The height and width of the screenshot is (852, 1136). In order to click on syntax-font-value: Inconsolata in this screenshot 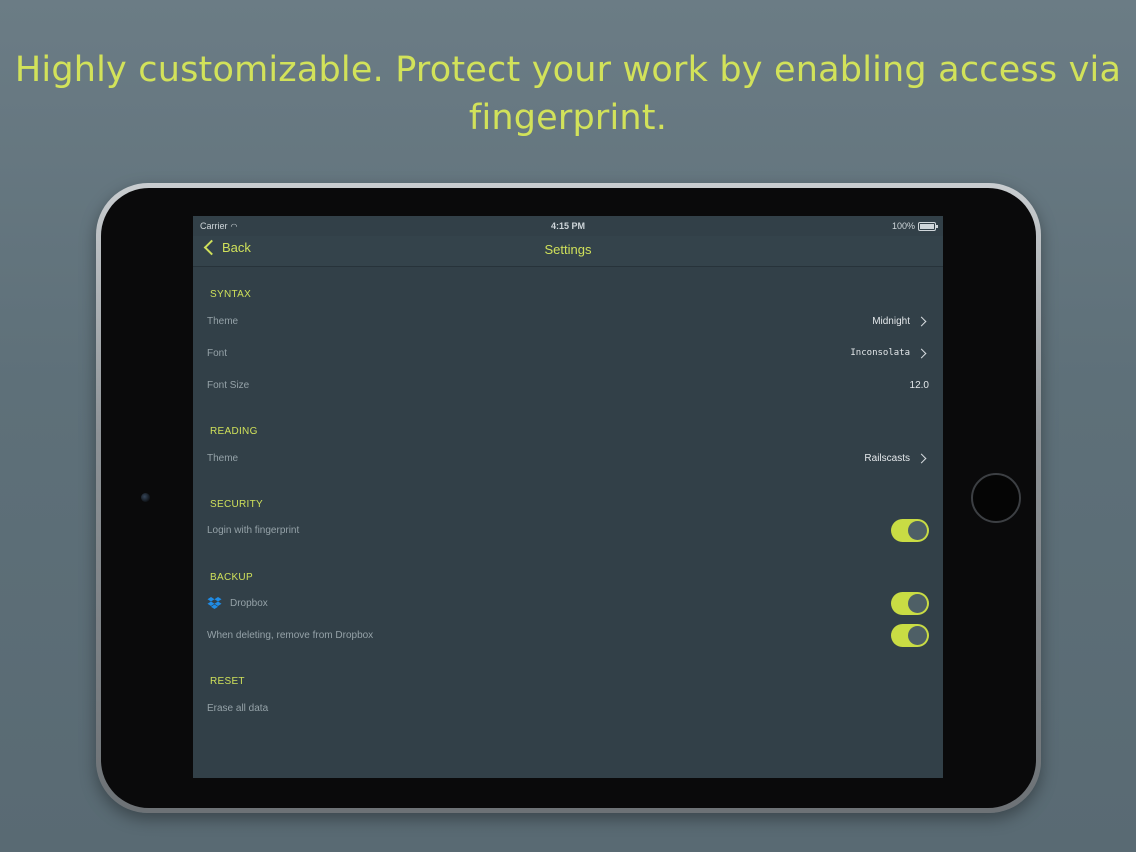, I will do `click(880, 353)`.